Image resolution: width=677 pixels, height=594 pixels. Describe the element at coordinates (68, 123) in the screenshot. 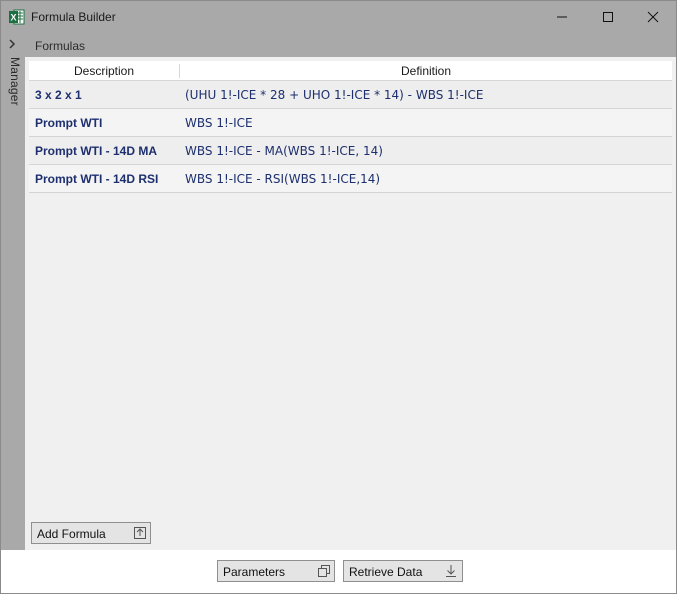

I see `row-description: Prompt WTI` at that location.